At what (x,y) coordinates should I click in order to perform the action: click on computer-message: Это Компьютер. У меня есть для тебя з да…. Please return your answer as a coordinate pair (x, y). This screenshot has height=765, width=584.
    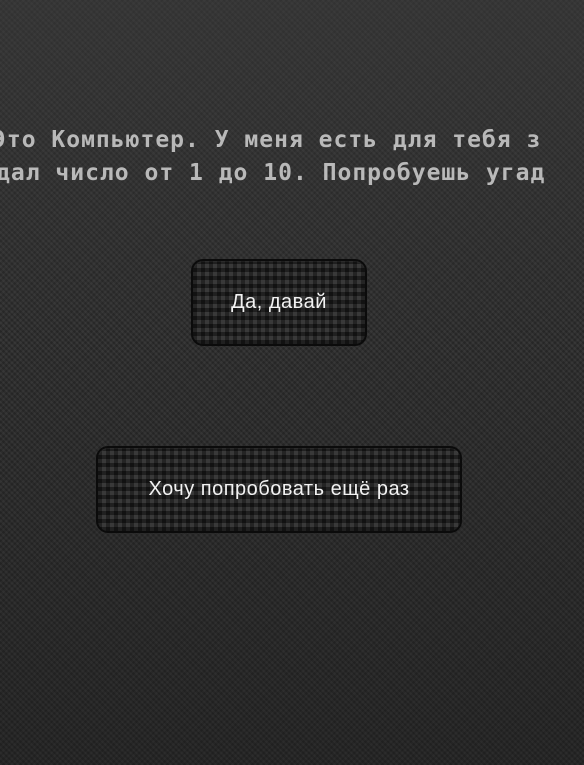
    Looking at the image, I should click on (292, 157).